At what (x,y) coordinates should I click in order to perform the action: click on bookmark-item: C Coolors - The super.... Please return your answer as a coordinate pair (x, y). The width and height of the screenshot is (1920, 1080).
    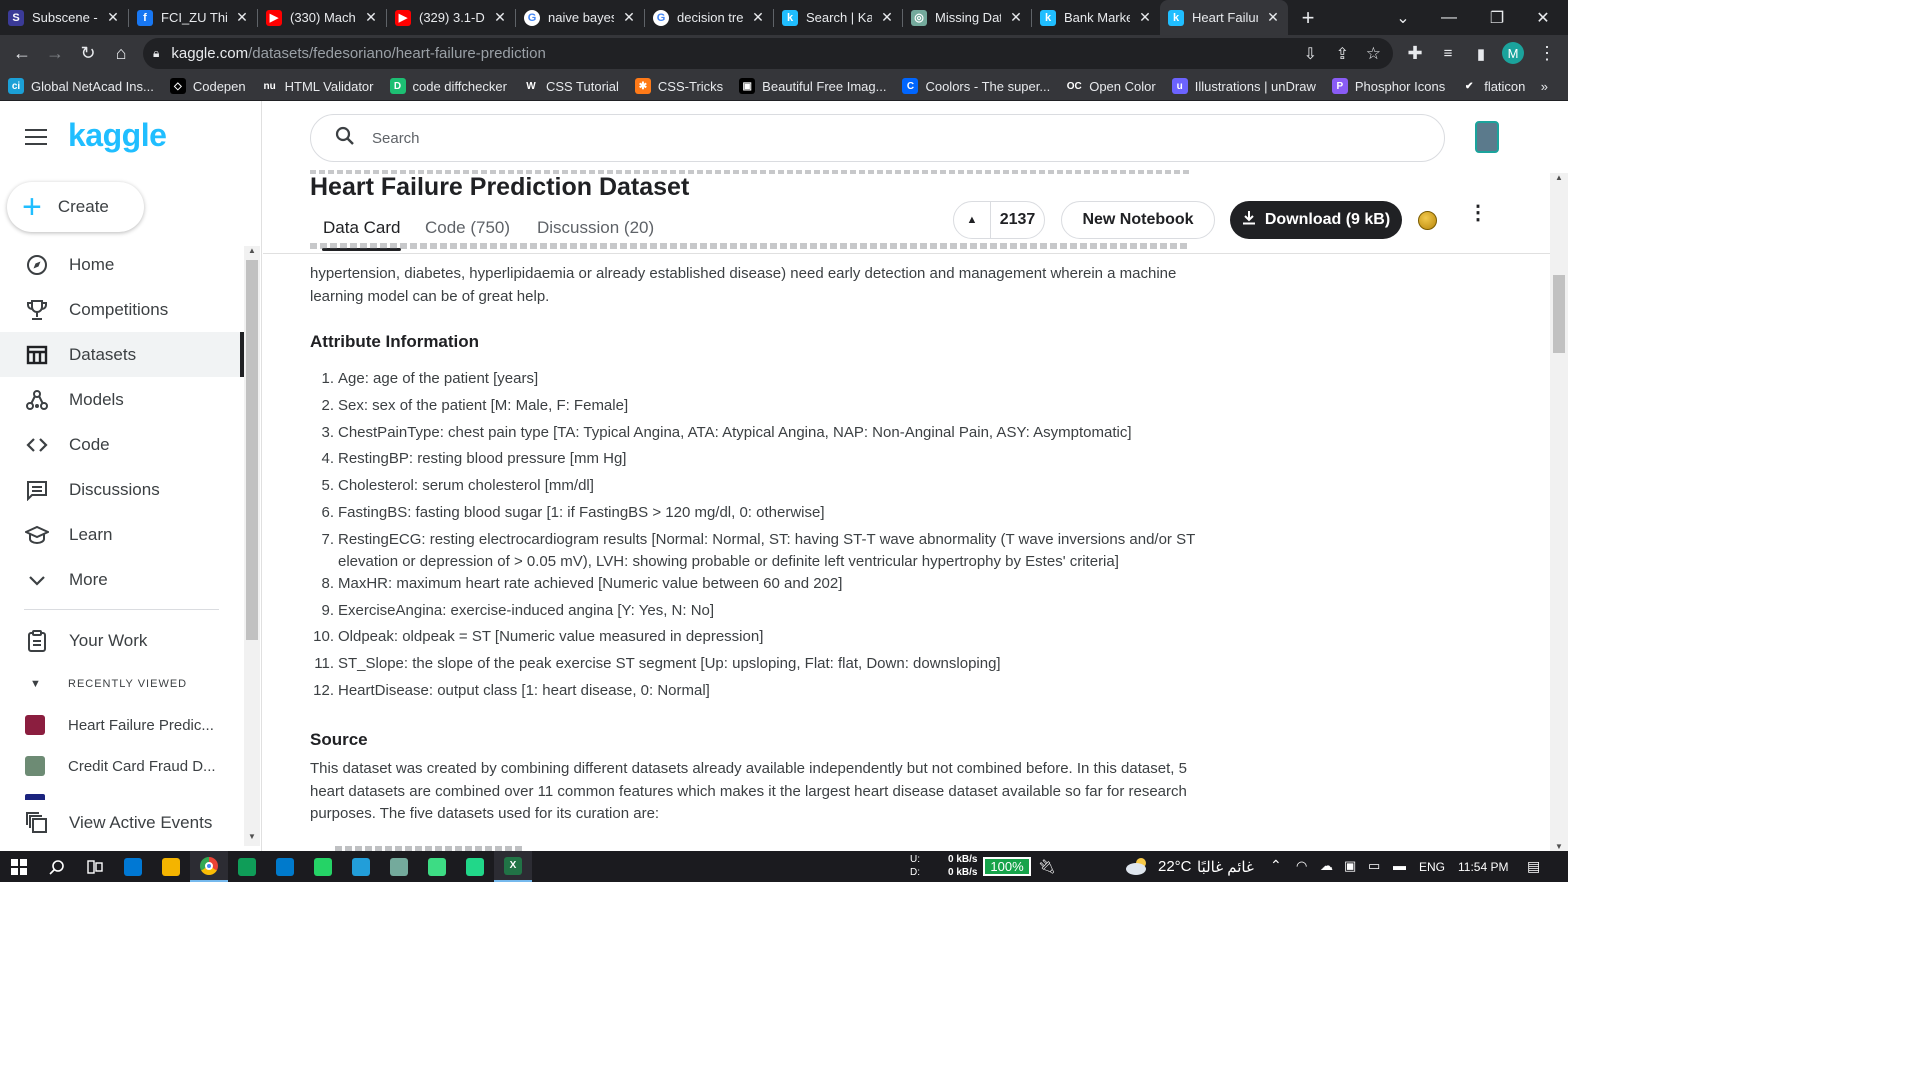
    Looking at the image, I should click on (976, 86).